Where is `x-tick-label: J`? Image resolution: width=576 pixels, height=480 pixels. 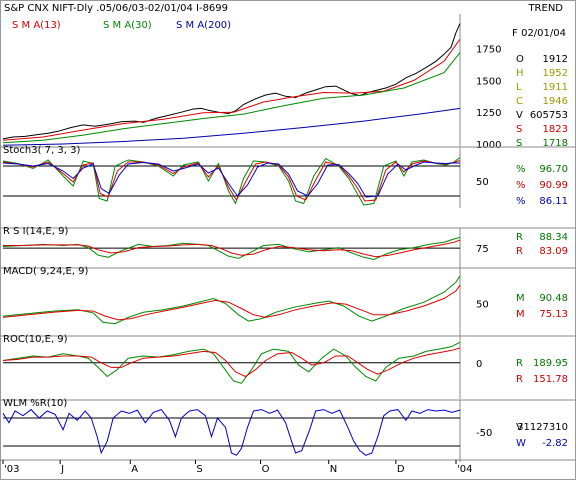
x-tick-label: J is located at coordinates (62, 469).